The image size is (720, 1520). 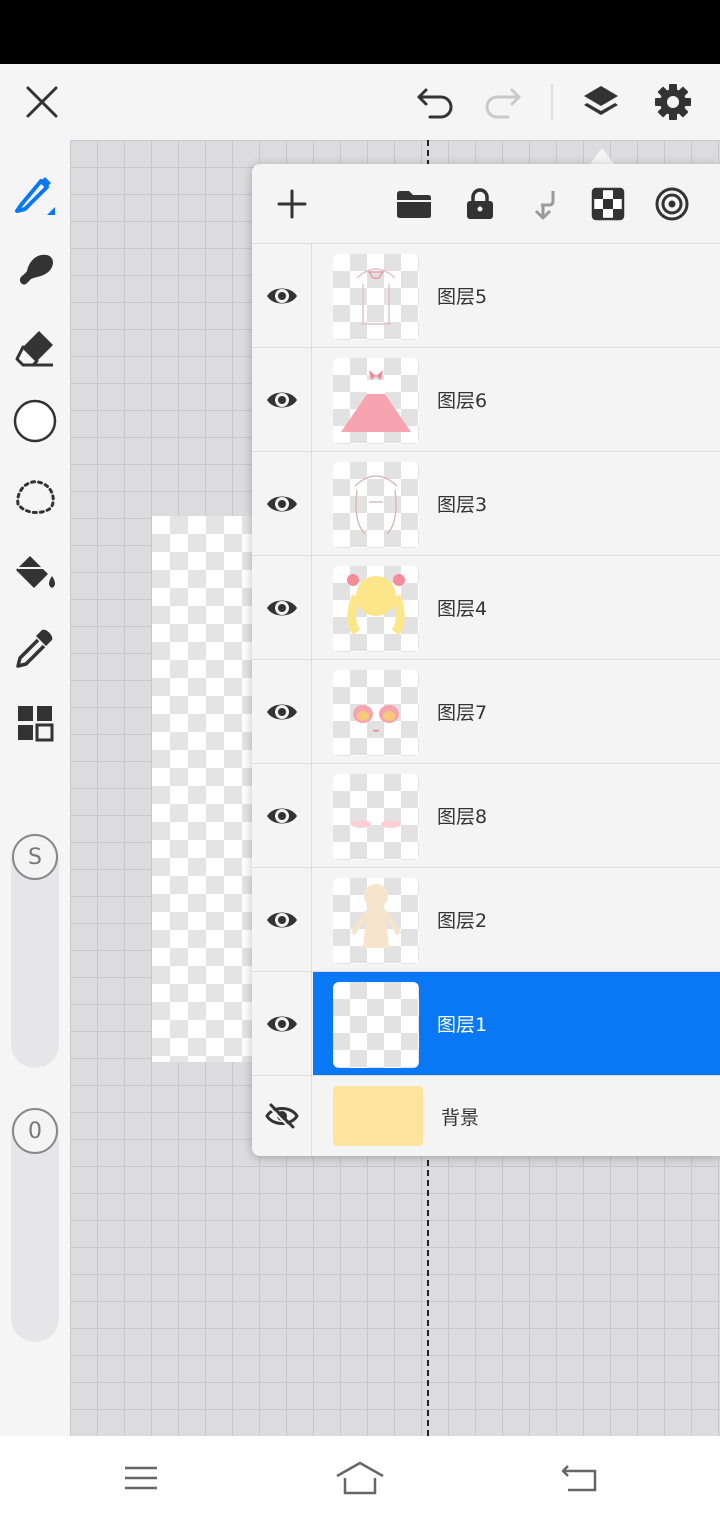 I want to click on grid-tool, so click(x=35, y=723).